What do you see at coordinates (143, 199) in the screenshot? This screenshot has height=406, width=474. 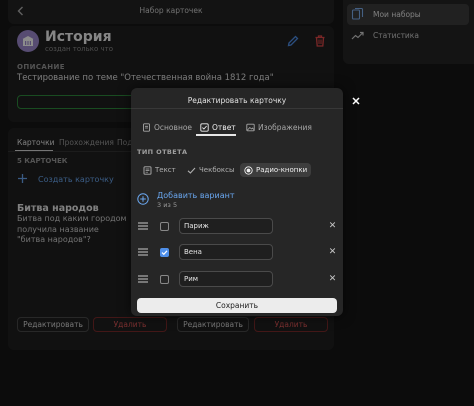 I see `add-circle-icon` at bounding box center [143, 199].